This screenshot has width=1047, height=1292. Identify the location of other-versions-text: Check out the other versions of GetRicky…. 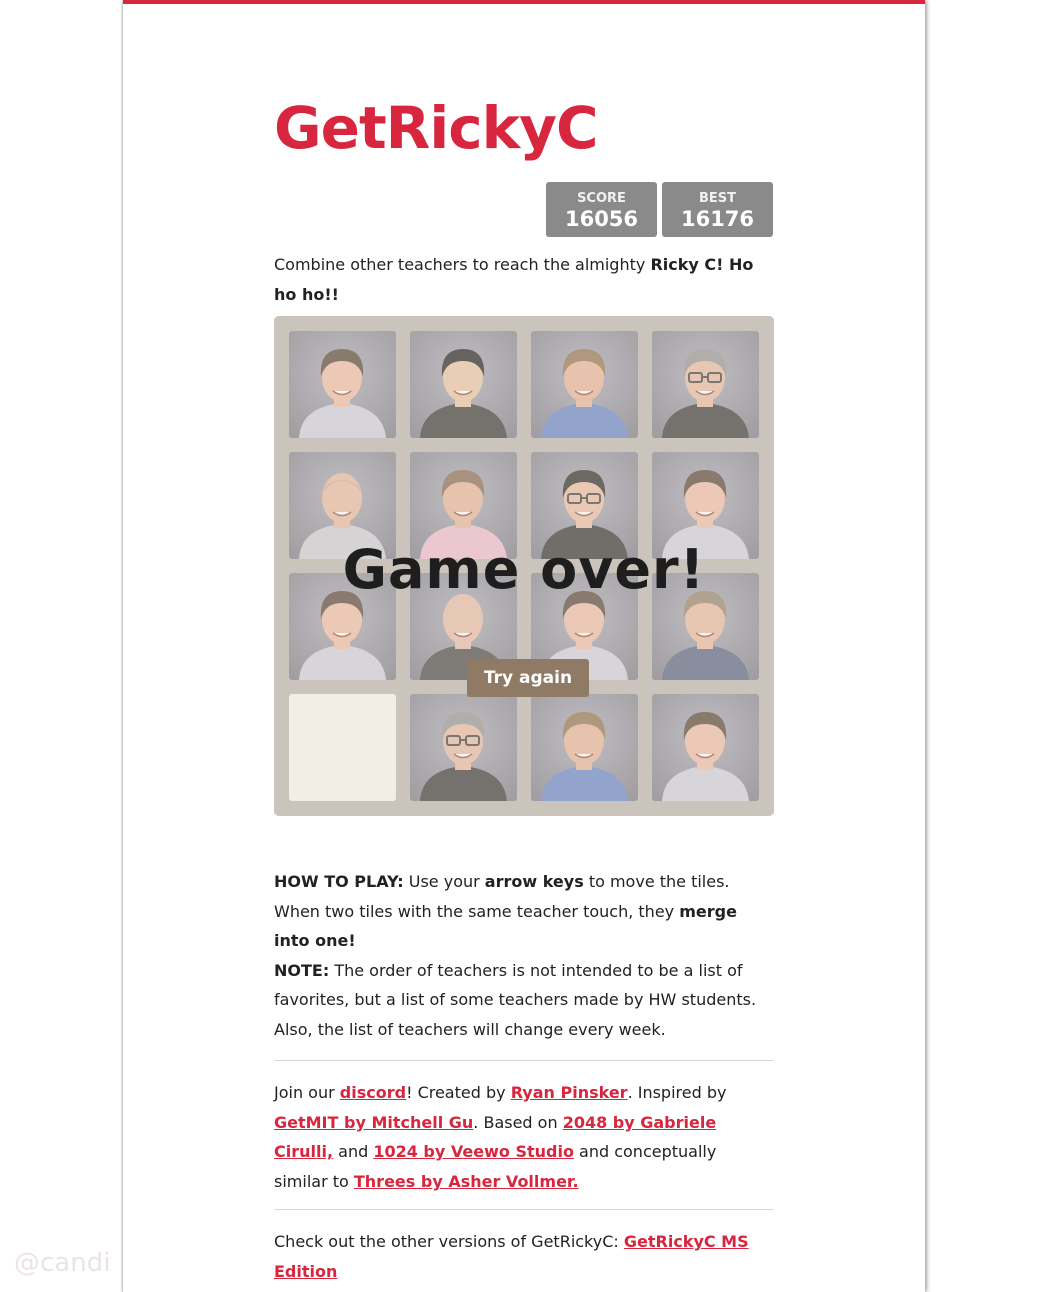
(449, 1241).